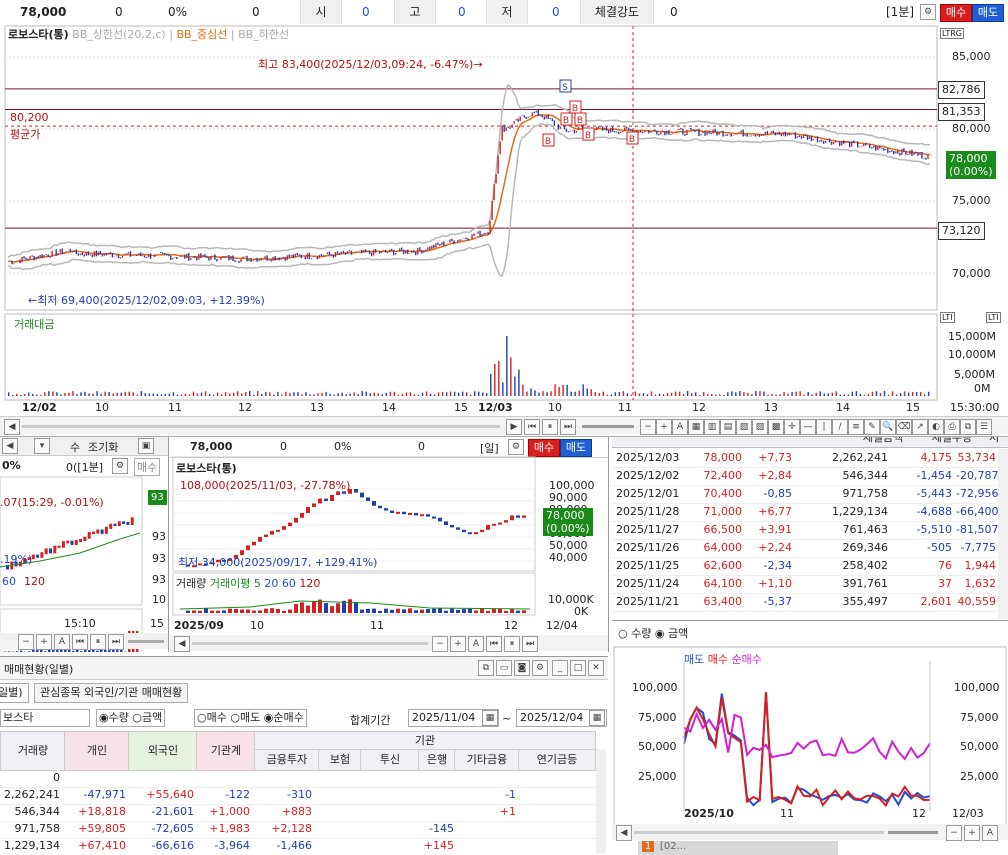 This screenshot has width=1008, height=855. Describe the element at coordinates (664, 427) in the screenshot. I see `zoom-in-icon: +` at that location.